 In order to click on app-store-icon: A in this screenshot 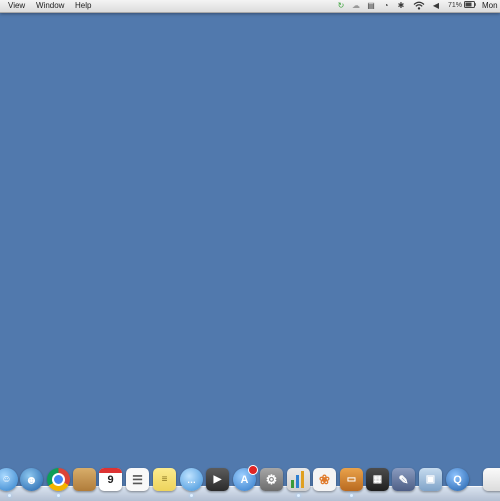, I will do `click(245, 478)`.